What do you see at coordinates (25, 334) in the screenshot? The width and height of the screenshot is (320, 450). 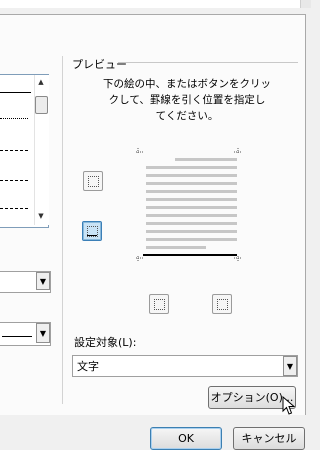 I see `line-width-combo: ▼` at bounding box center [25, 334].